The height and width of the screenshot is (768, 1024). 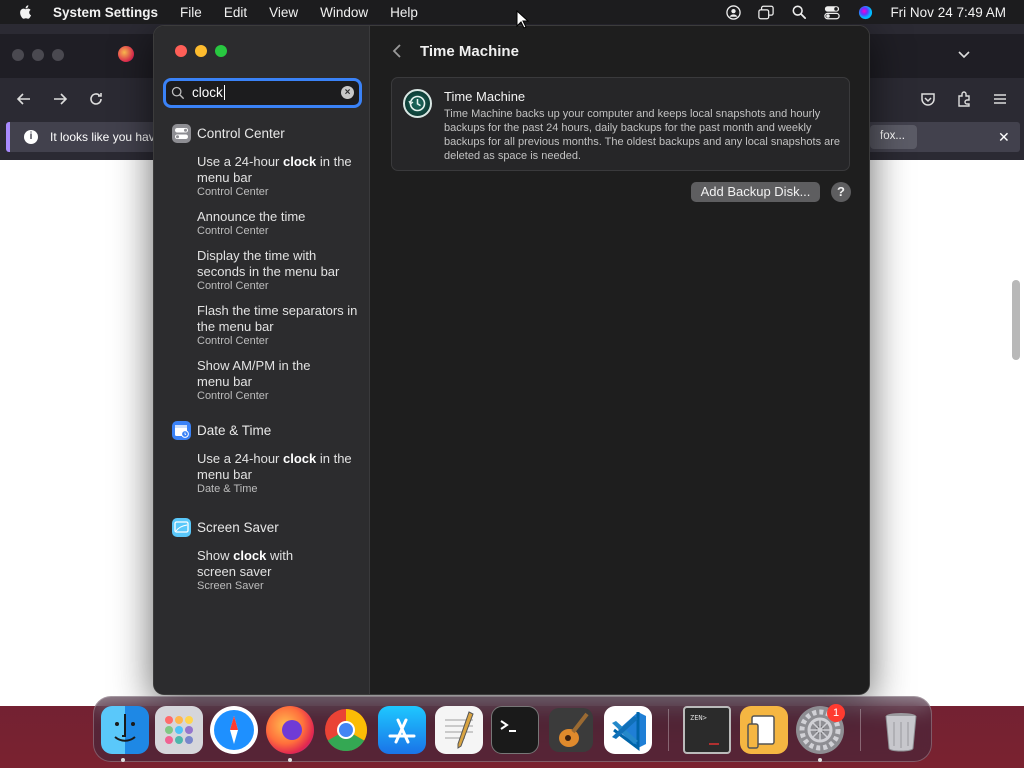 I want to click on search-input: clock, so click(x=208, y=92).